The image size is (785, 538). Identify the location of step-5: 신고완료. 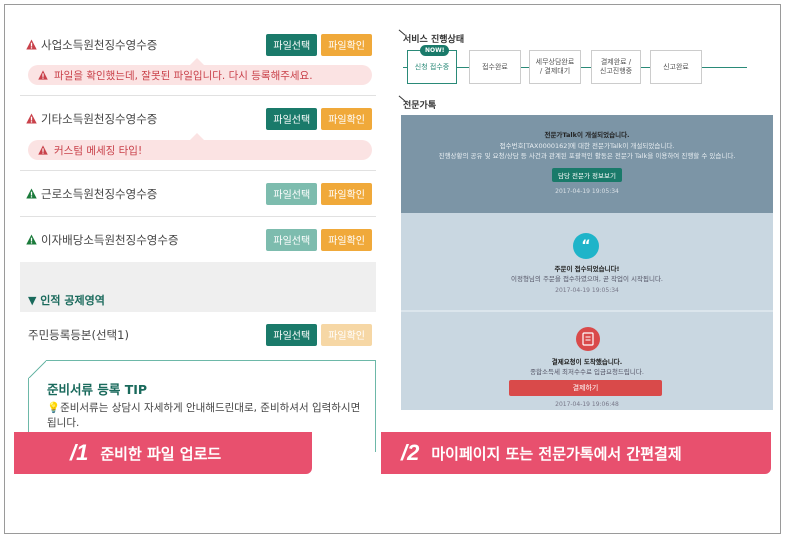
(676, 67).